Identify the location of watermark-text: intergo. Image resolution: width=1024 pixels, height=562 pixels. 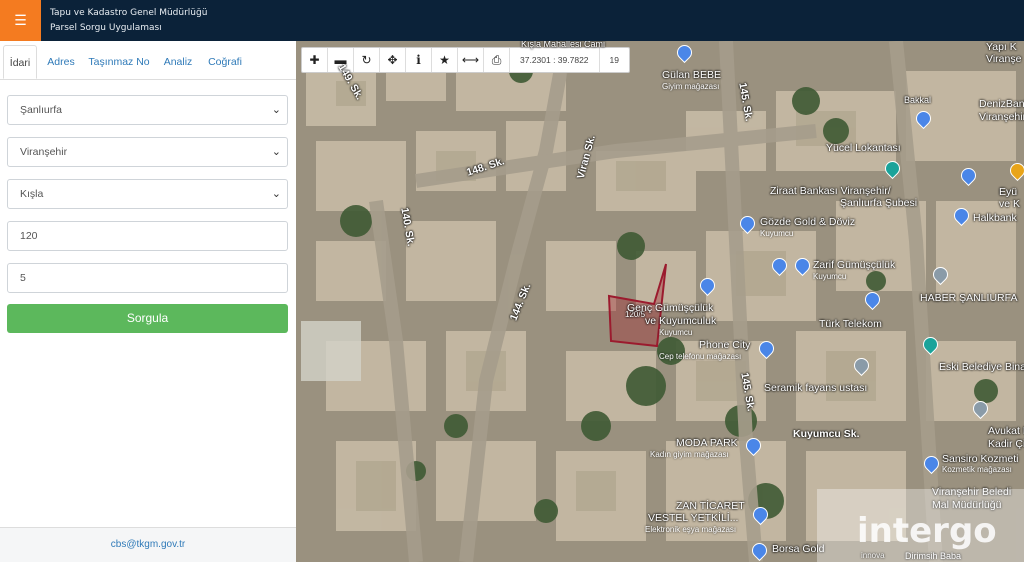
(927, 531).